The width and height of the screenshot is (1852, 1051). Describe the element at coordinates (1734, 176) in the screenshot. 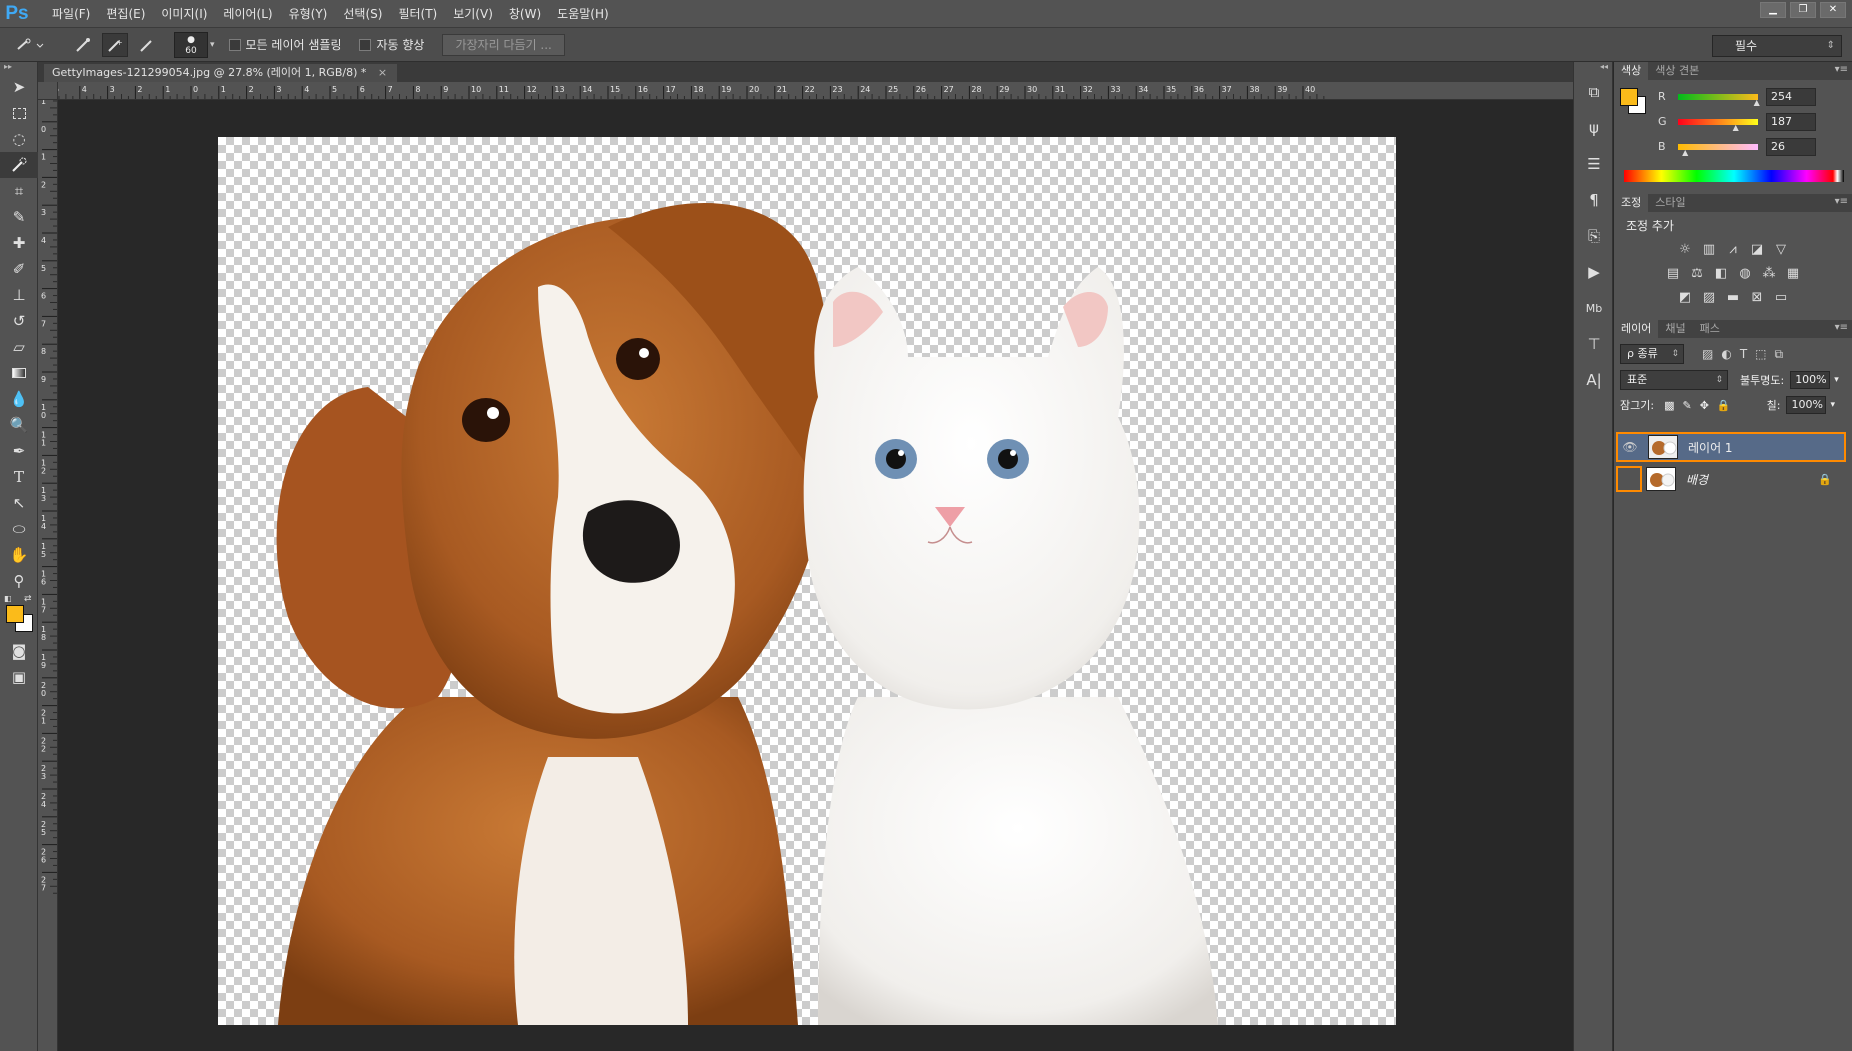

I see `color-spectrum-ramp` at that location.